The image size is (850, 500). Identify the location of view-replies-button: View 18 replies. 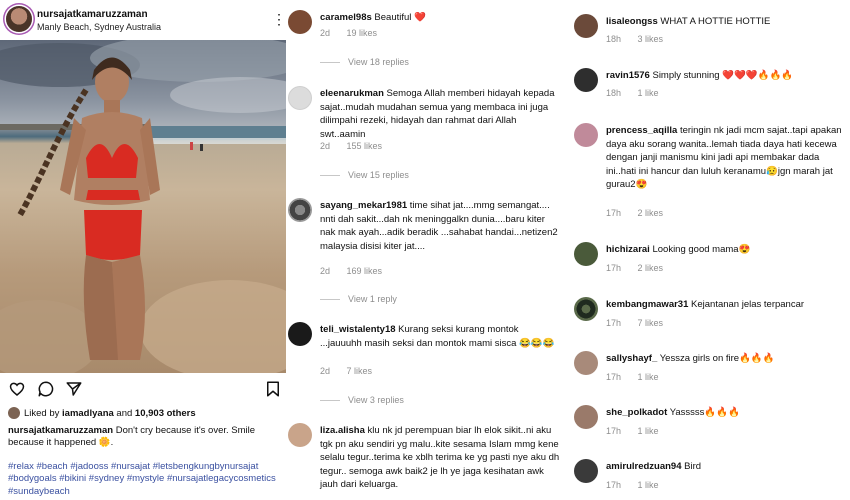
(364, 62).